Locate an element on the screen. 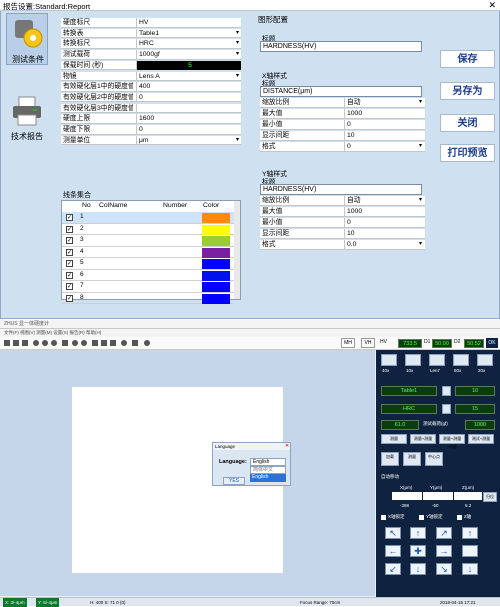 The width and height of the screenshot is (500, 607). yaxis-row-value: 1000 is located at coordinates (384, 212).